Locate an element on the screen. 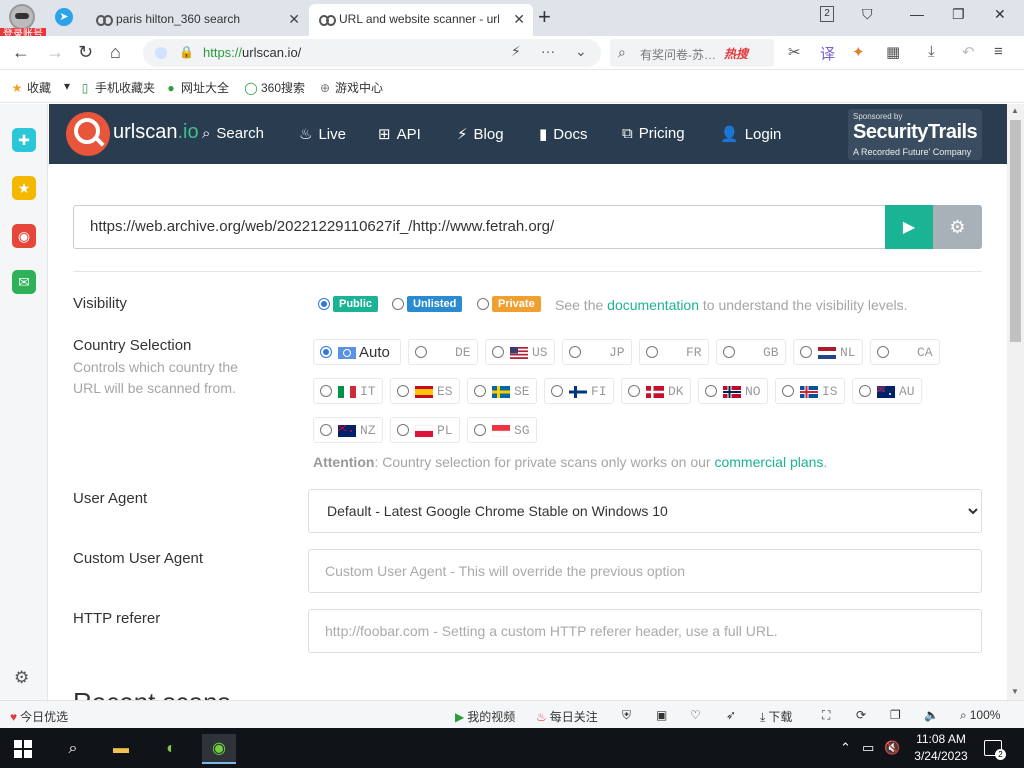 This screenshot has width=1024, height=768. nav-pricing: ⧉ Pricing is located at coordinates (653, 133).